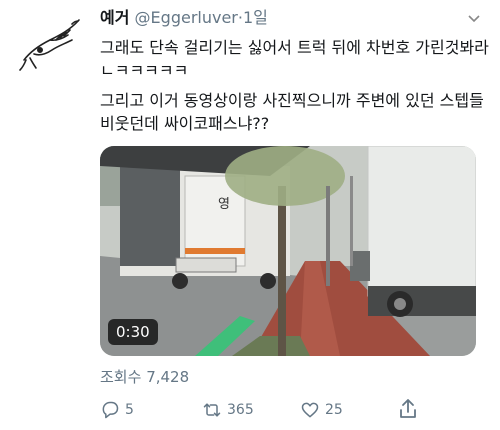  I want to click on reply-count: 5, so click(129, 410).